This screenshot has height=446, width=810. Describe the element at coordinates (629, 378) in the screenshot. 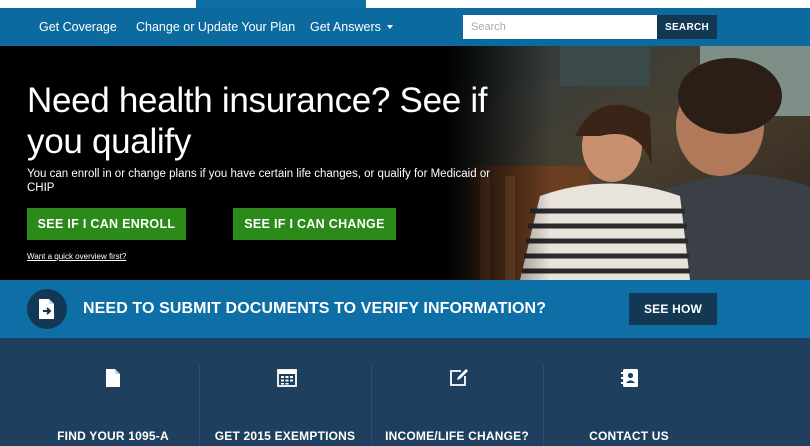

I see `contact-book-icon` at that location.